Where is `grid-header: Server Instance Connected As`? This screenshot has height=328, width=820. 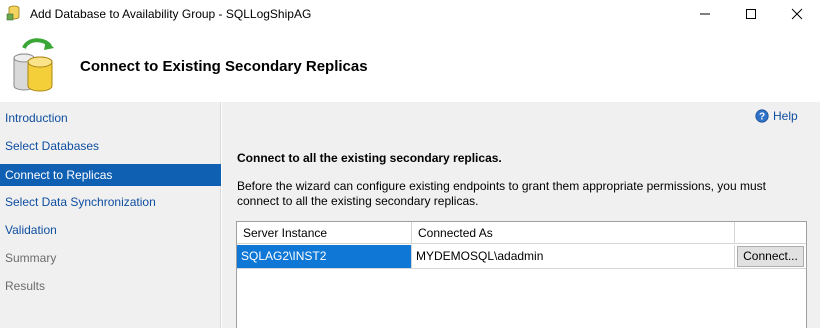
grid-header: Server Instance Connected As is located at coordinates (521, 233).